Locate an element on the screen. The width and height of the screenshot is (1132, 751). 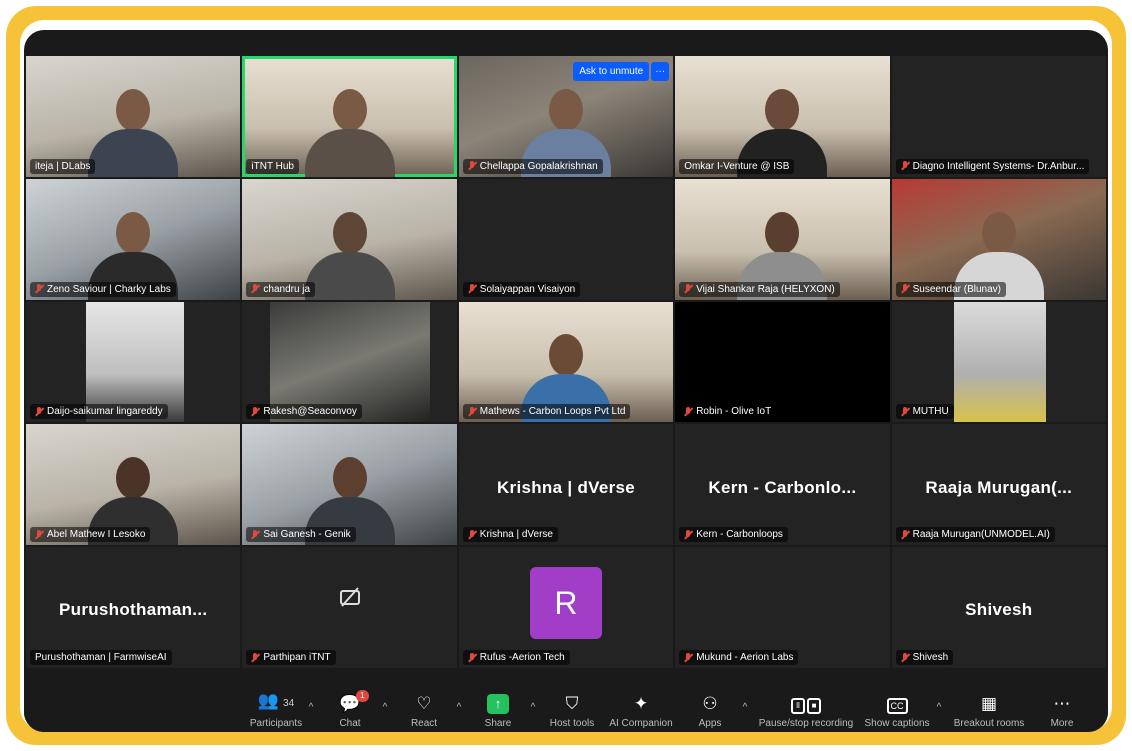
breakout-rooms-button: ▦ Breakout rooms is located at coordinates (989, 704).